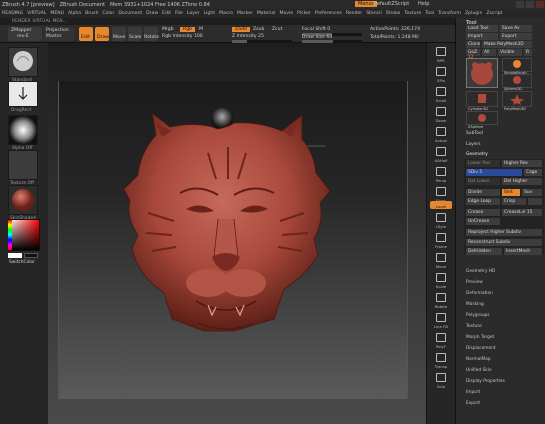  I want to click on make-polymesh-button: Make PolyMesh3D, so click(507, 44).